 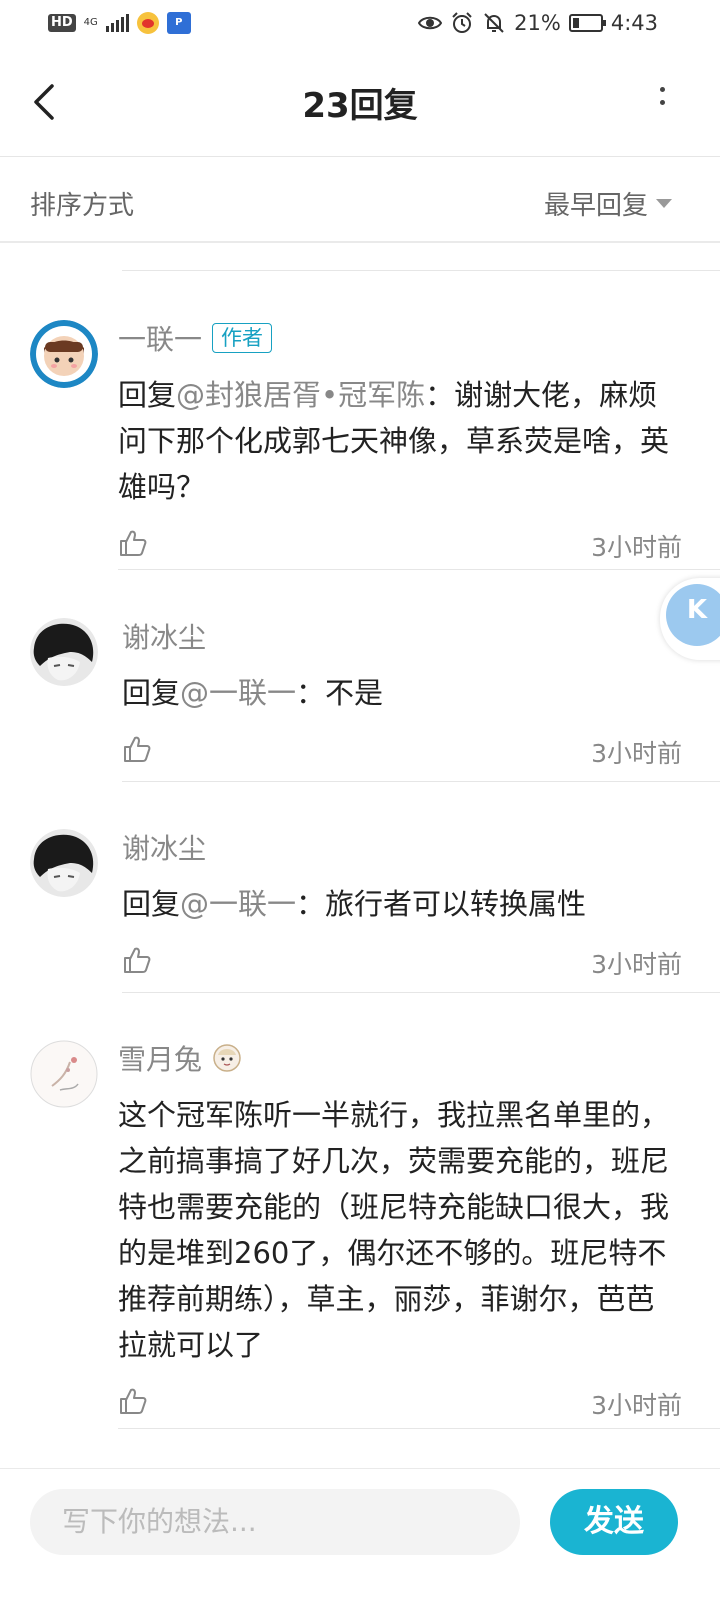 I want to click on comment-content: ：不是, so click(x=340, y=693).